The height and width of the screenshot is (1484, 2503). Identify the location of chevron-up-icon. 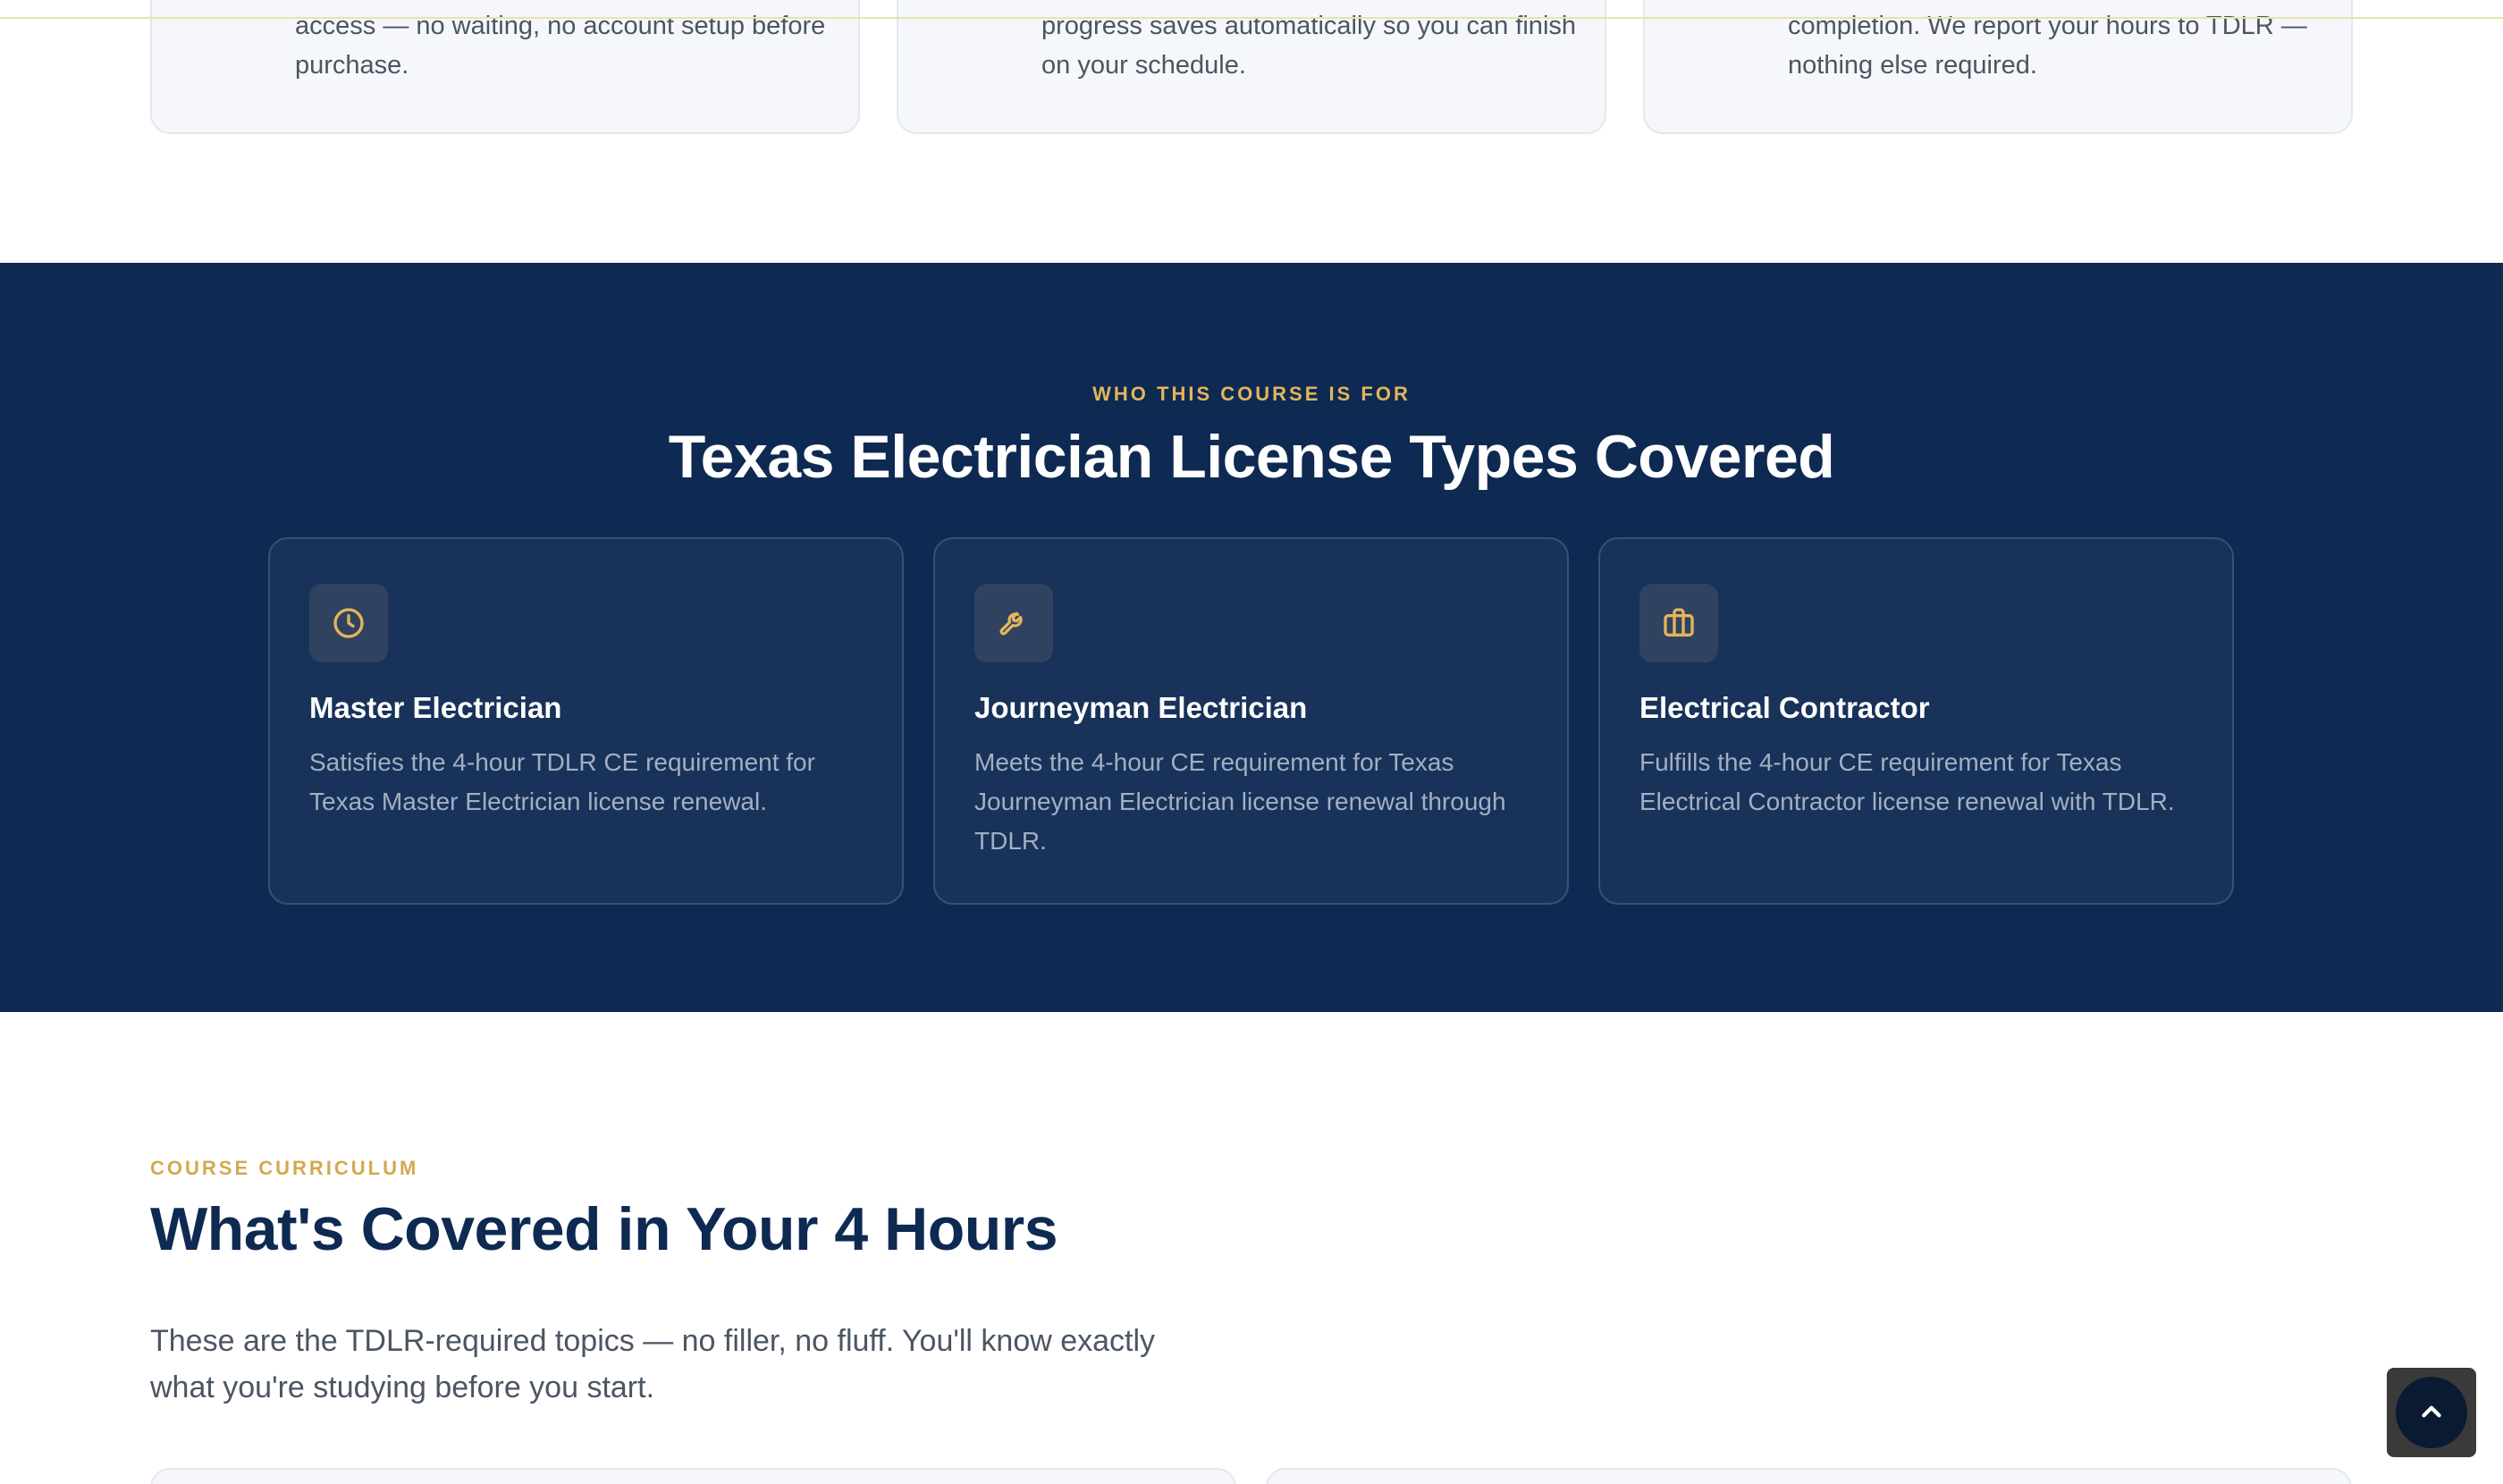
(2431, 1412).